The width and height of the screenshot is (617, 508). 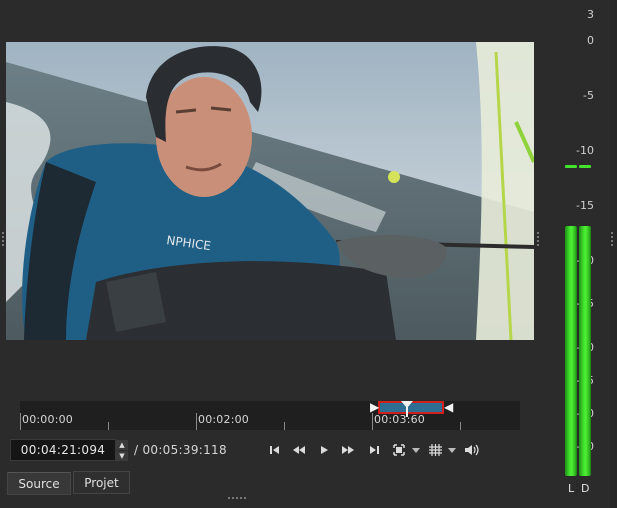 I want to click on skip-to-end-icon, so click(x=375, y=450).